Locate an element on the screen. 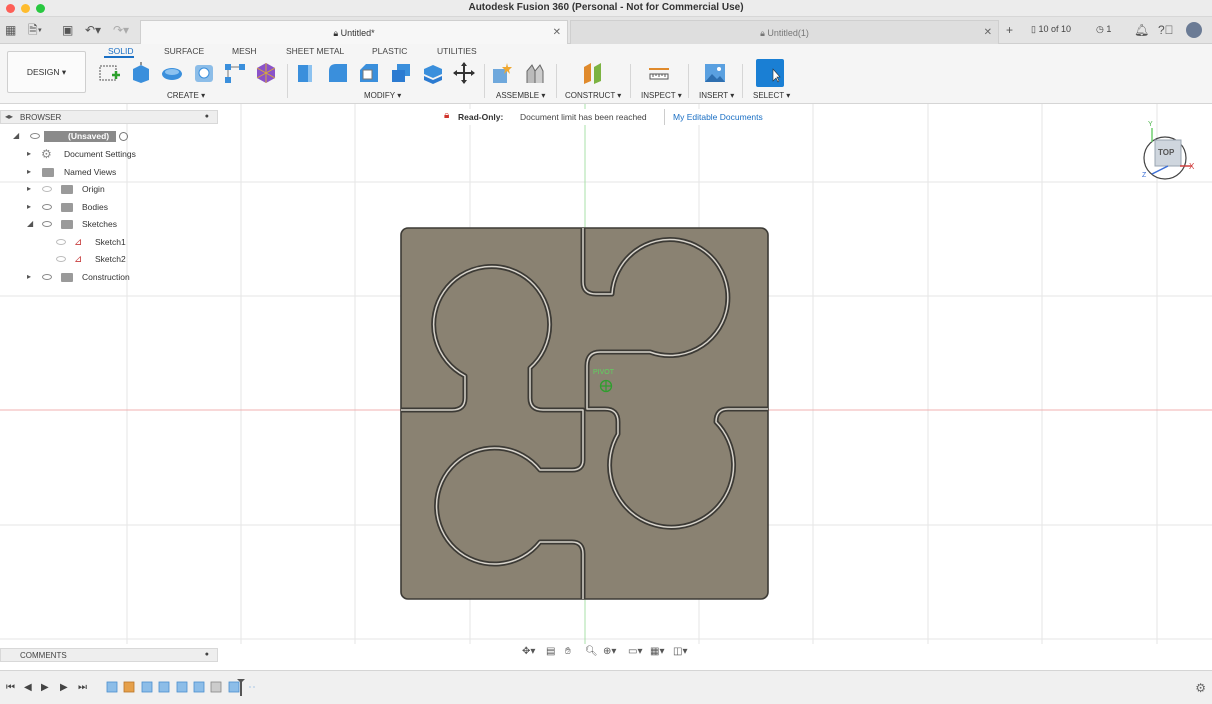 Image resolution: width=1212 pixels, height=704 pixels. pattern-icon is located at coordinates (235, 73).